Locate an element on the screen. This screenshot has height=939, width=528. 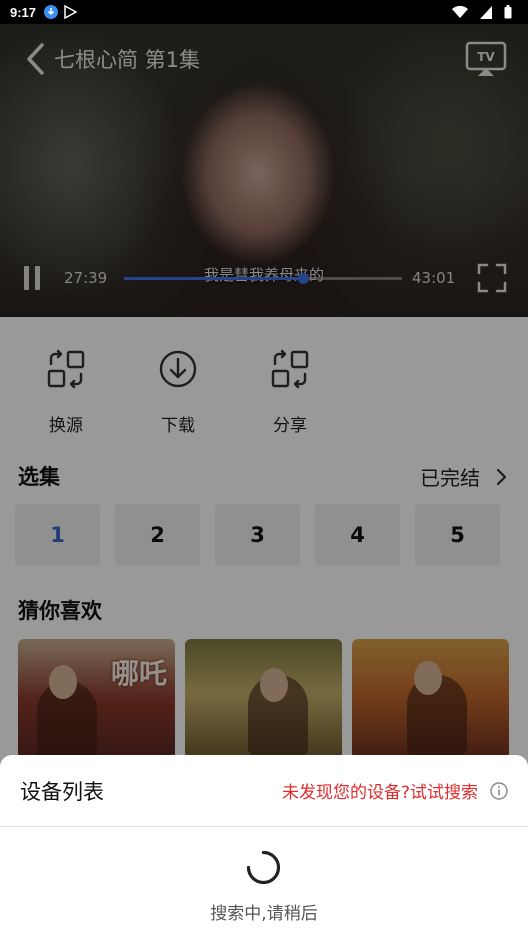
info-icon is located at coordinates (499, 790).